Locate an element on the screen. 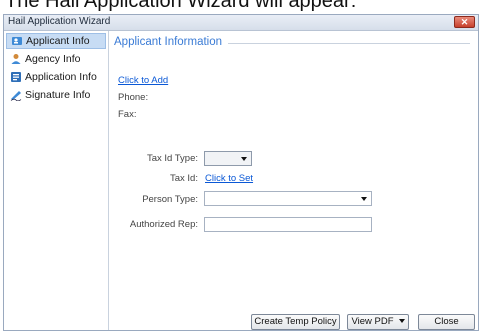 The height and width of the screenshot is (332, 480). sidebar-item-label: Applicant Info is located at coordinates (58, 41).